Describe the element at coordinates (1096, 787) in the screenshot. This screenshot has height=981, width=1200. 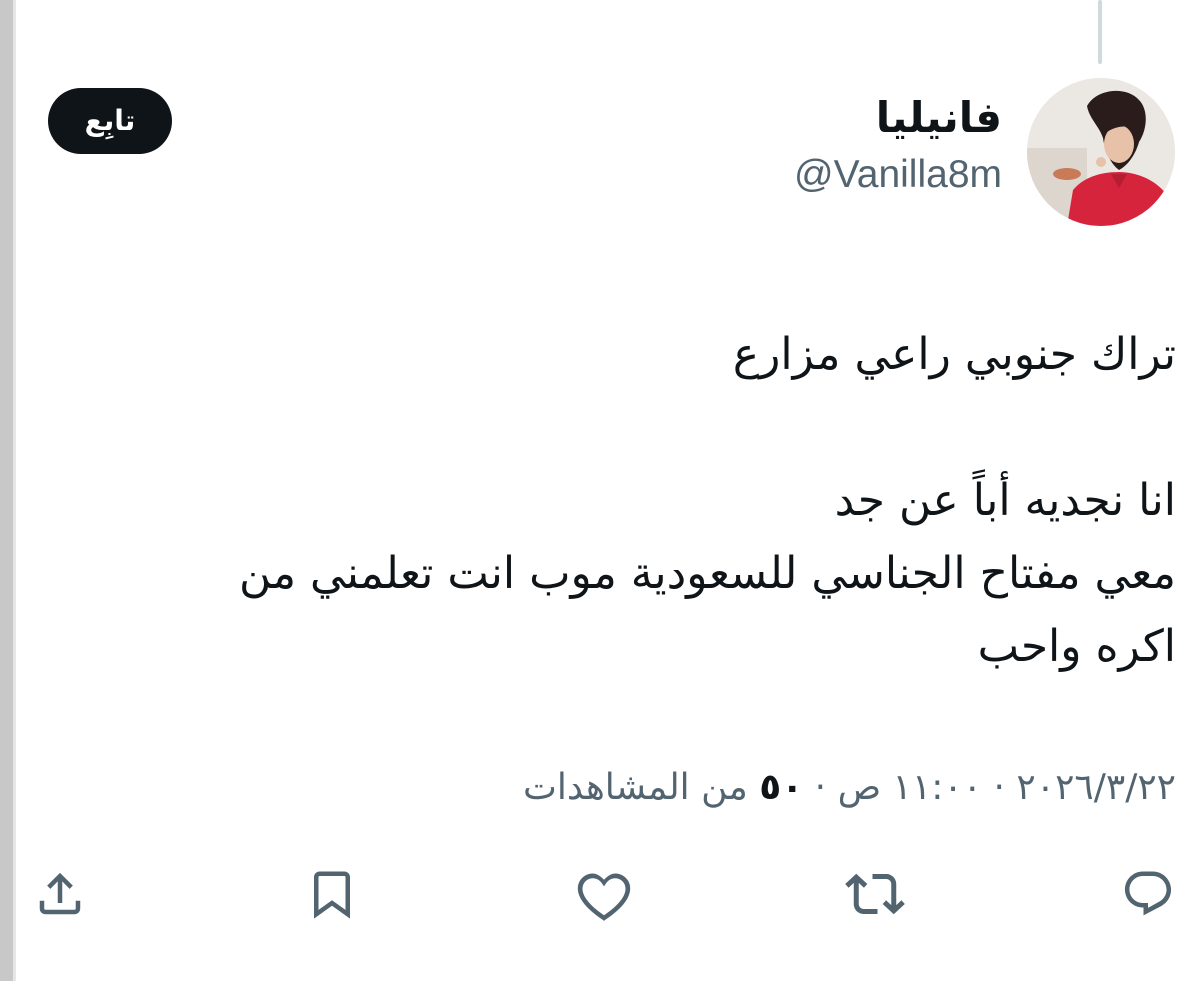
I see `tweet-date: ٢٠٢٦/٣/٢٢` at that location.